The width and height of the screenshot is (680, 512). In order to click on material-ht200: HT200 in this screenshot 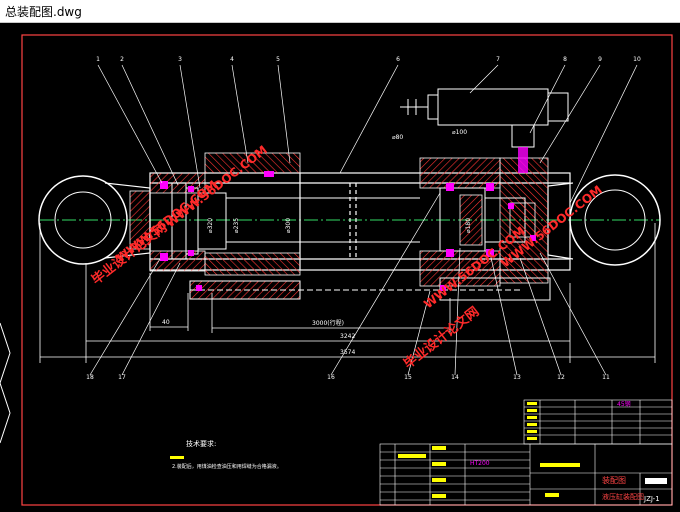, I will do `click(480, 463)`.